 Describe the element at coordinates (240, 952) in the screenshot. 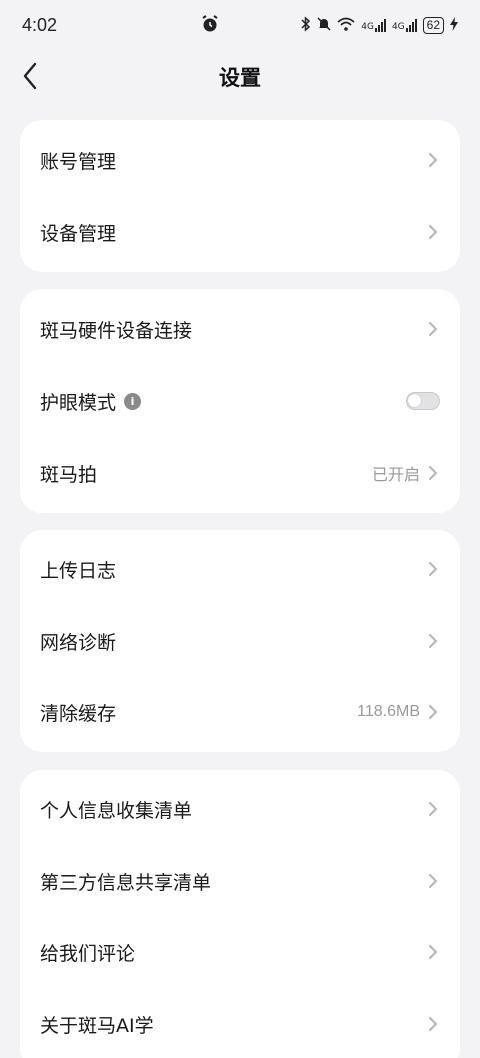

I see `rate-us-item: 给我们评论` at that location.